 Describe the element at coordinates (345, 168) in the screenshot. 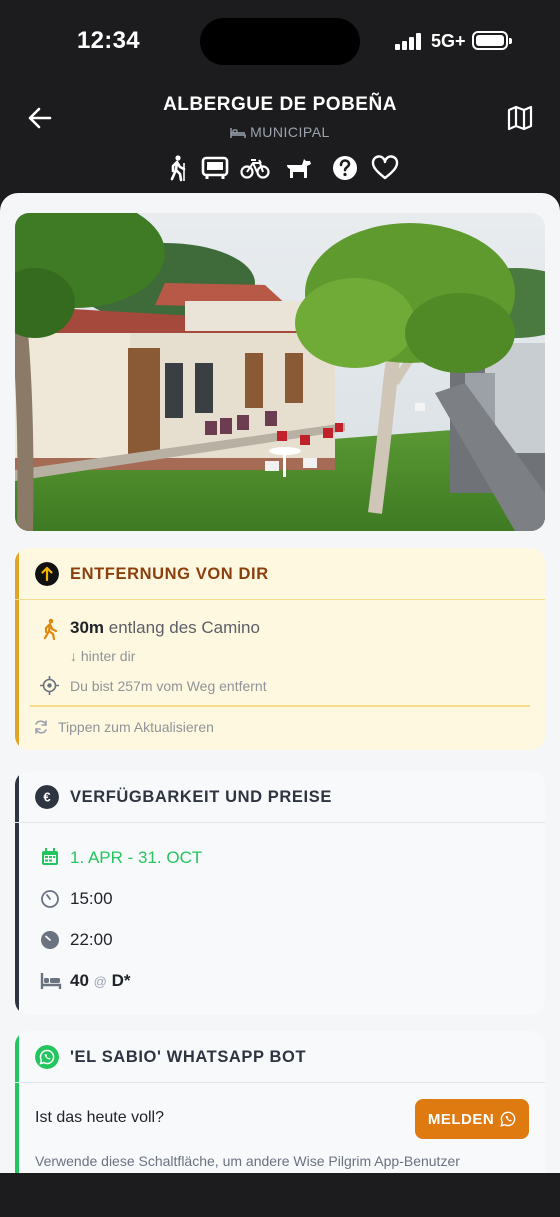

I see `question-icon` at that location.